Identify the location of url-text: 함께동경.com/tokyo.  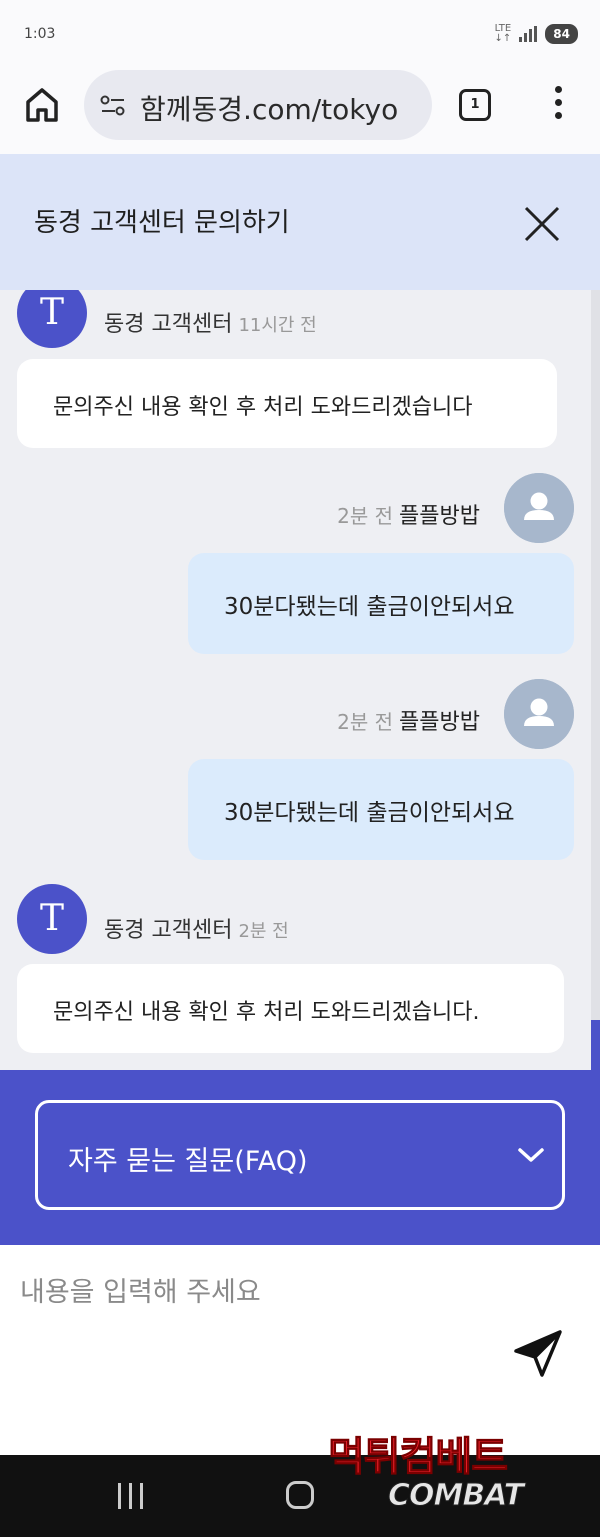
(269, 109).